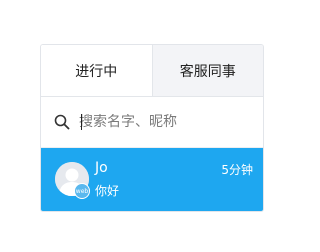 The height and width of the screenshot is (252, 320). What do you see at coordinates (237, 170) in the screenshot?
I see `message-time: 5分钟` at bounding box center [237, 170].